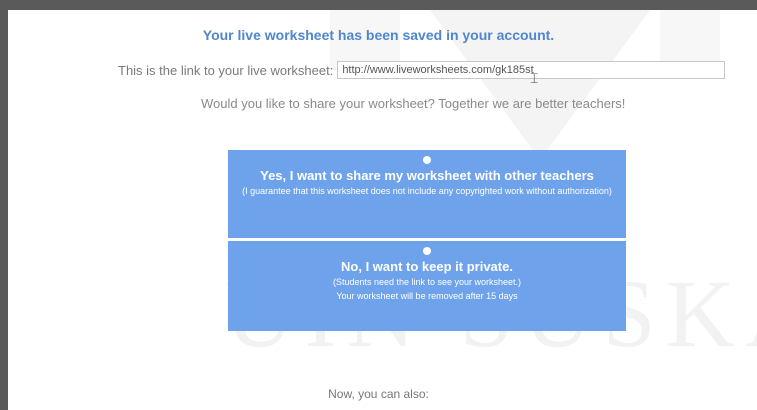  Describe the element at coordinates (378, 5) in the screenshot. I see `window-border-top` at that location.